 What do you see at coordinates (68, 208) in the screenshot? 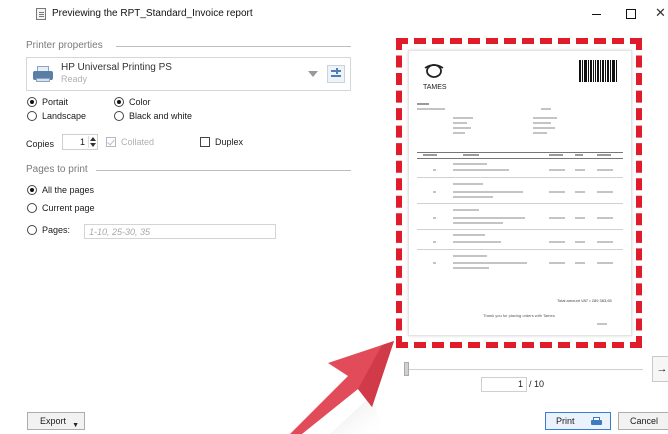
I see `current-page-label: Current page` at bounding box center [68, 208].